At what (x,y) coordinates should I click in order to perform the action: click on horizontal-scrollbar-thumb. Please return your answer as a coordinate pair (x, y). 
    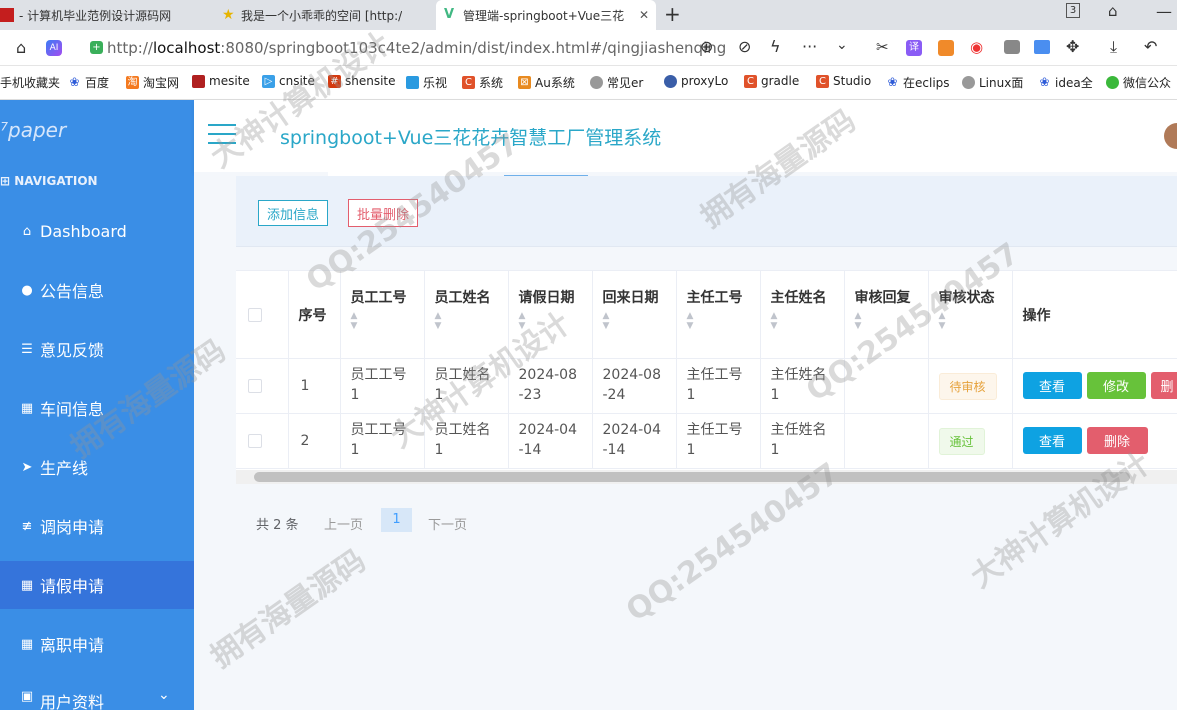
    Looking at the image, I should click on (692, 477).